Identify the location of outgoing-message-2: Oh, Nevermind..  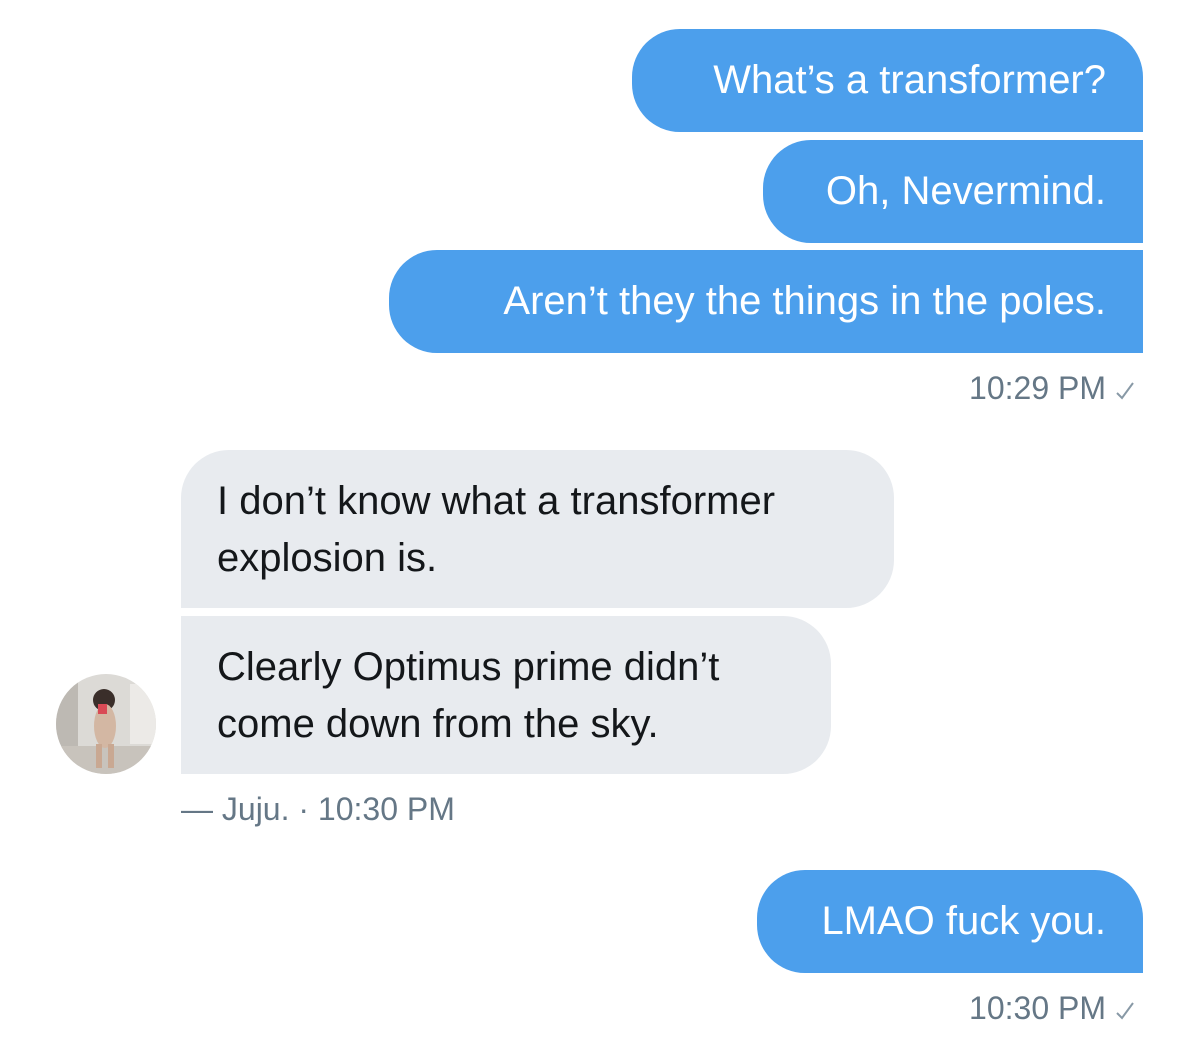
(953, 191).